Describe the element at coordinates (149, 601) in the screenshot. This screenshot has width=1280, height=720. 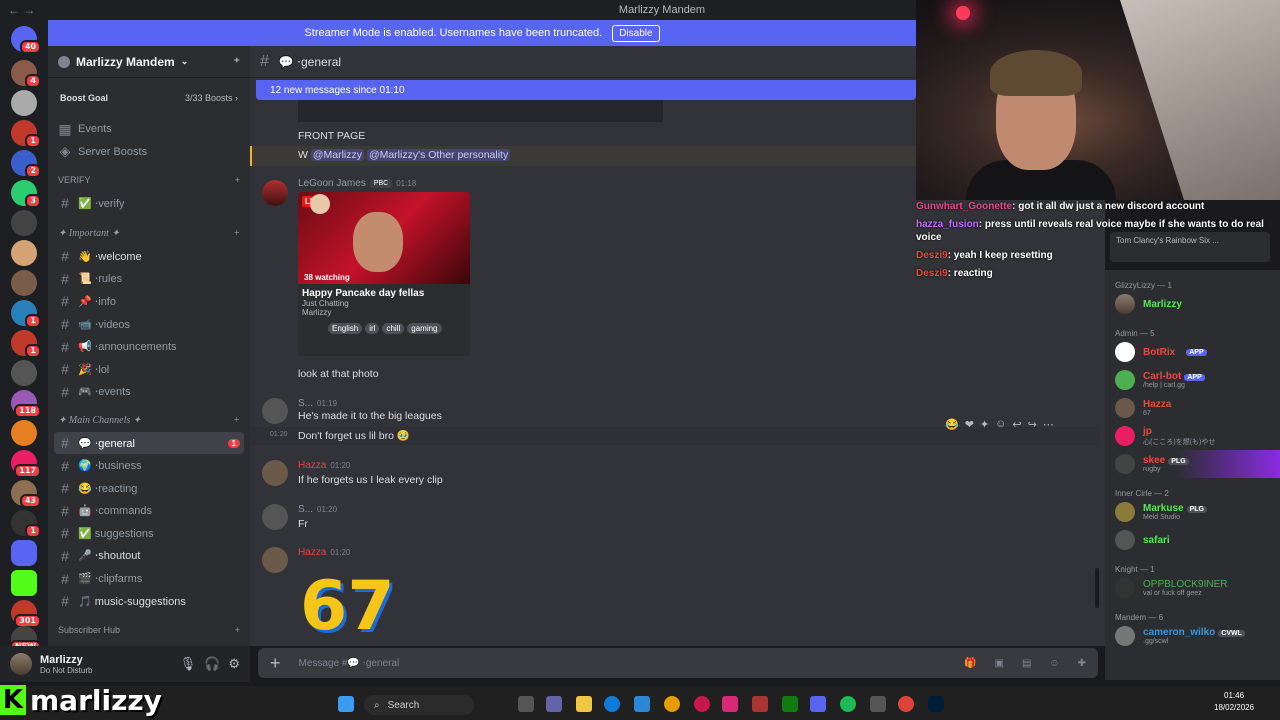
I see `channel-music-suggestions: # 🎵 music-suggestions` at that location.